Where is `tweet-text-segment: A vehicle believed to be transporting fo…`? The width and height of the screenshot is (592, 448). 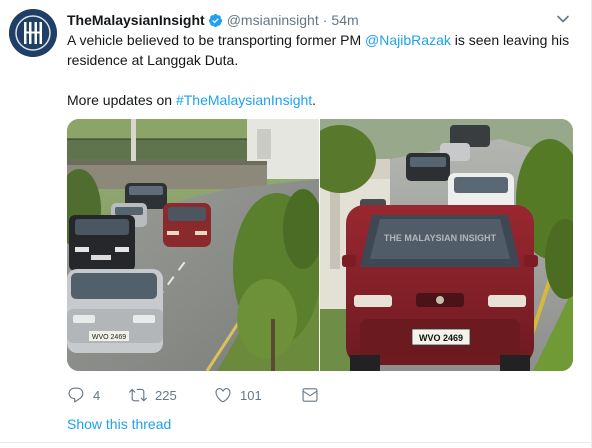 tweet-text-segment: A vehicle believed to be transporting fo… is located at coordinates (216, 40).